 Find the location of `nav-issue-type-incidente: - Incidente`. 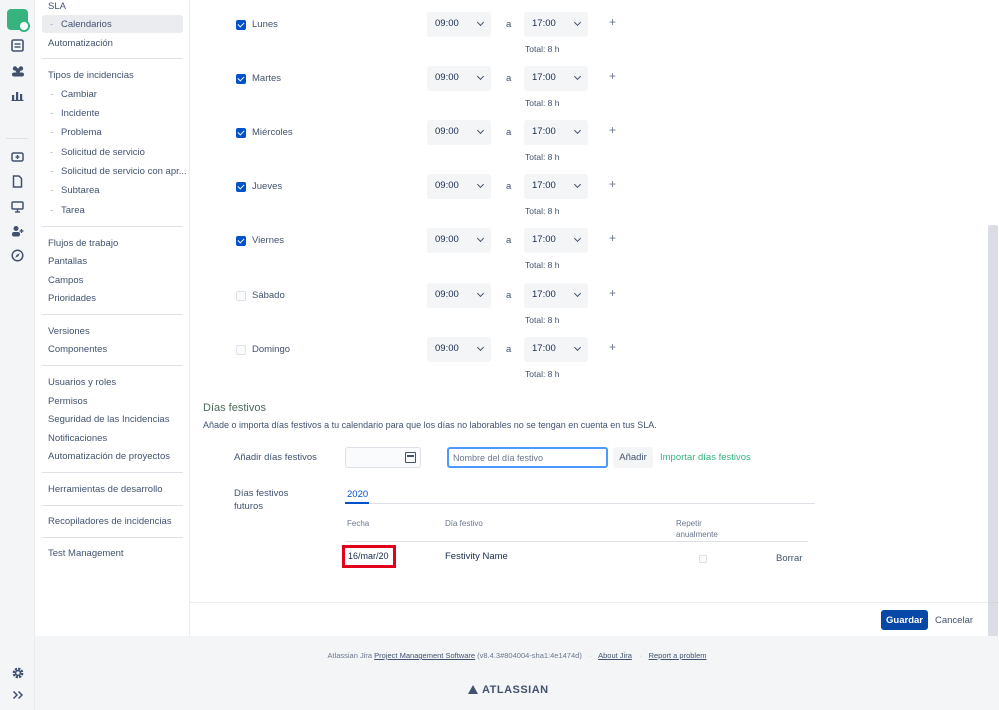

nav-issue-type-incidente: - Incidente is located at coordinates (75, 113).